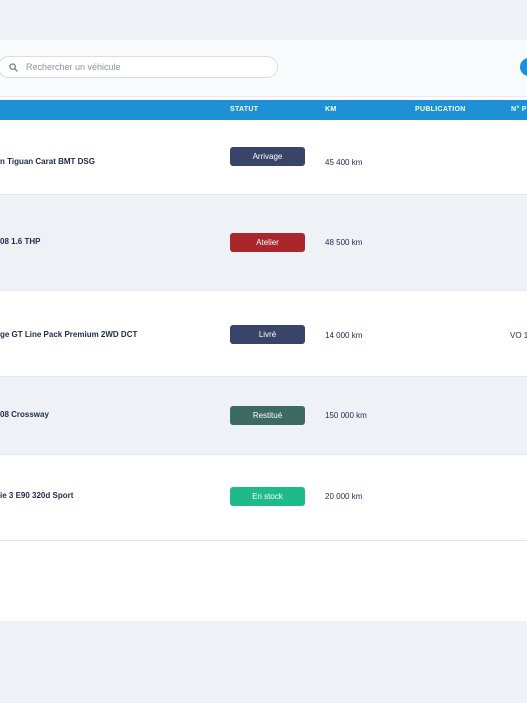 Image resolution: width=527 pixels, height=703 pixels. What do you see at coordinates (36, 495) in the screenshot?
I see `vehicle-name: ie 3 E90 320d Sport` at bounding box center [36, 495].